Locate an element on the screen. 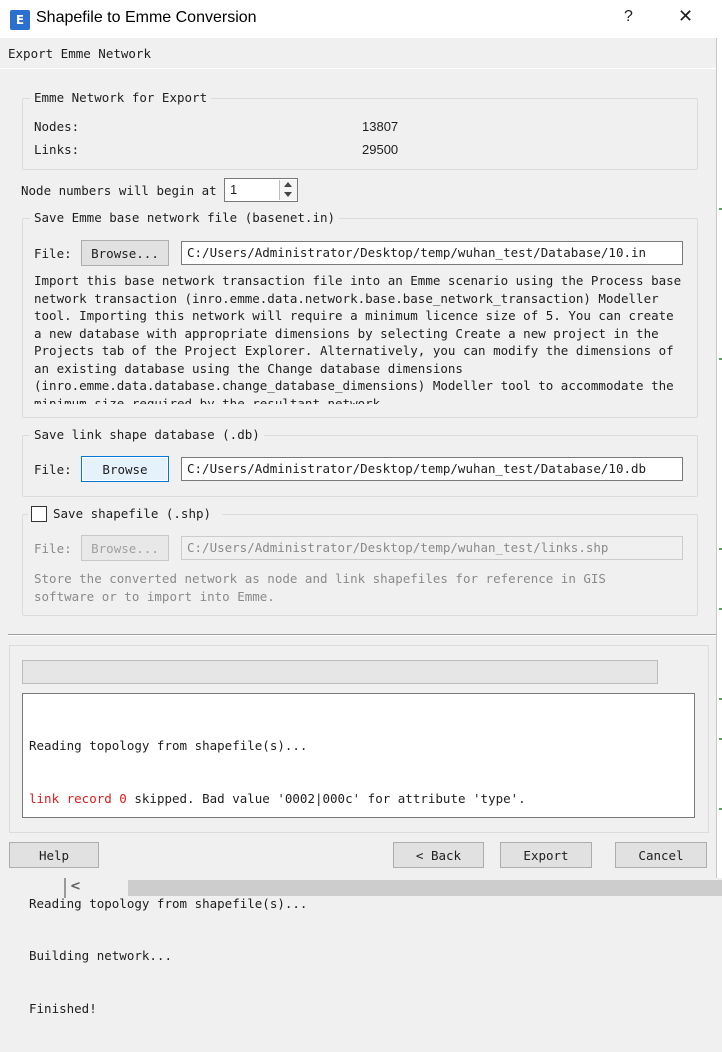 The height and width of the screenshot is (1052, 722). spin-down-icon is located at coordinates (288, 194).